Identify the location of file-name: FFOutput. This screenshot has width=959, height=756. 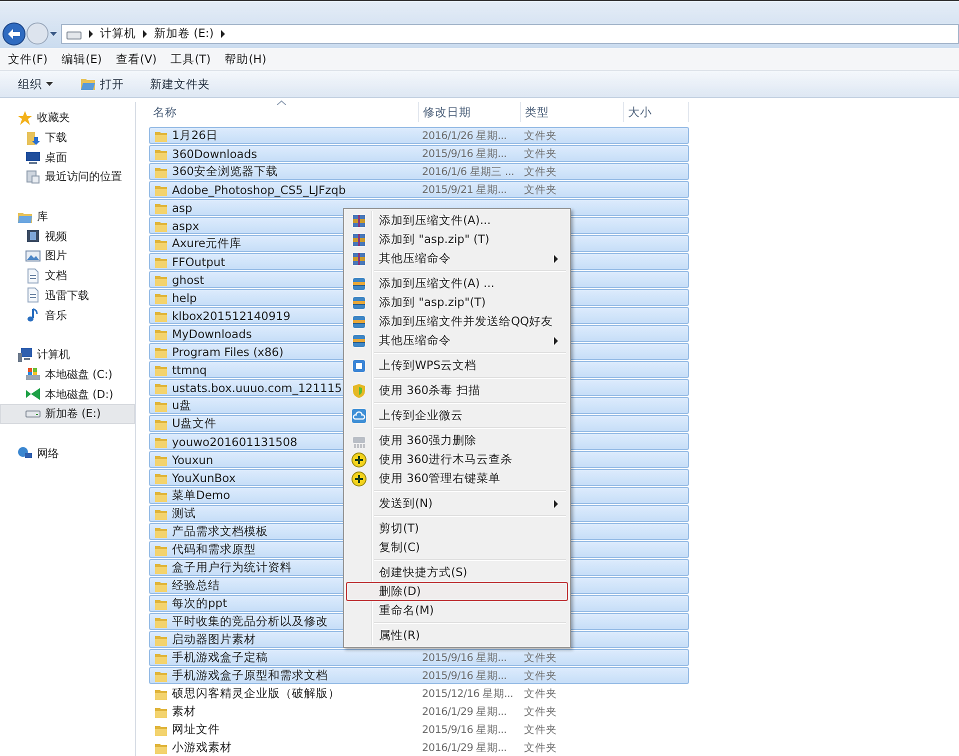
(199, 261).